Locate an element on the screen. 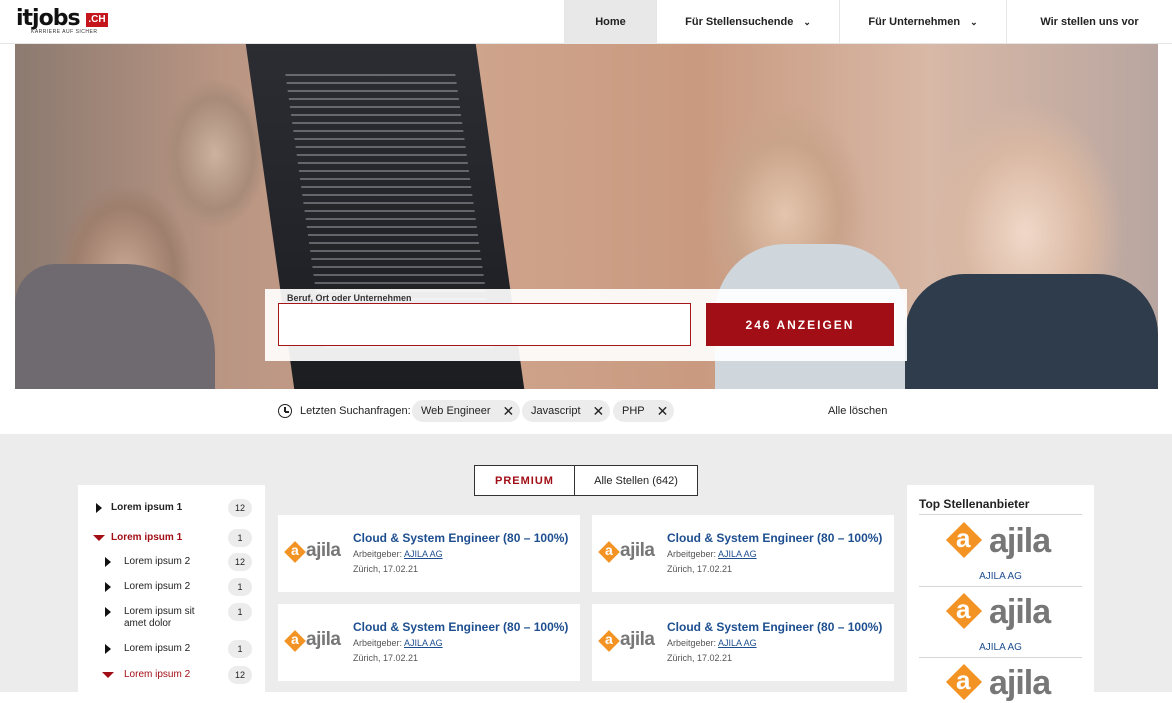 The image size is (1172, 703). recent-search-chip: Web Engineer ✕ is located at coordinates (466, 411).